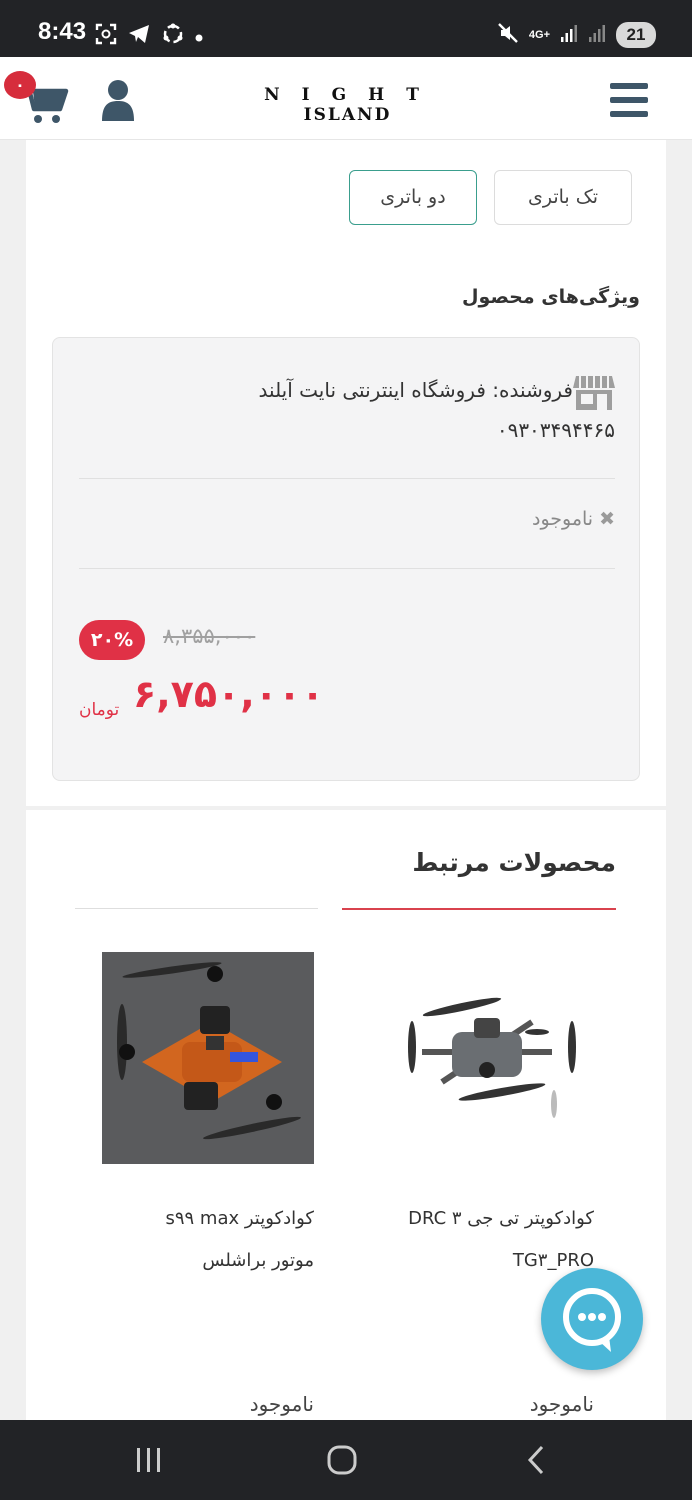 The height and width of the screenshot is (1500, 692). What do you see at coordinates (199, 36) in the screenshot?
I see `dot-icon` at bounding box center [199, 36].